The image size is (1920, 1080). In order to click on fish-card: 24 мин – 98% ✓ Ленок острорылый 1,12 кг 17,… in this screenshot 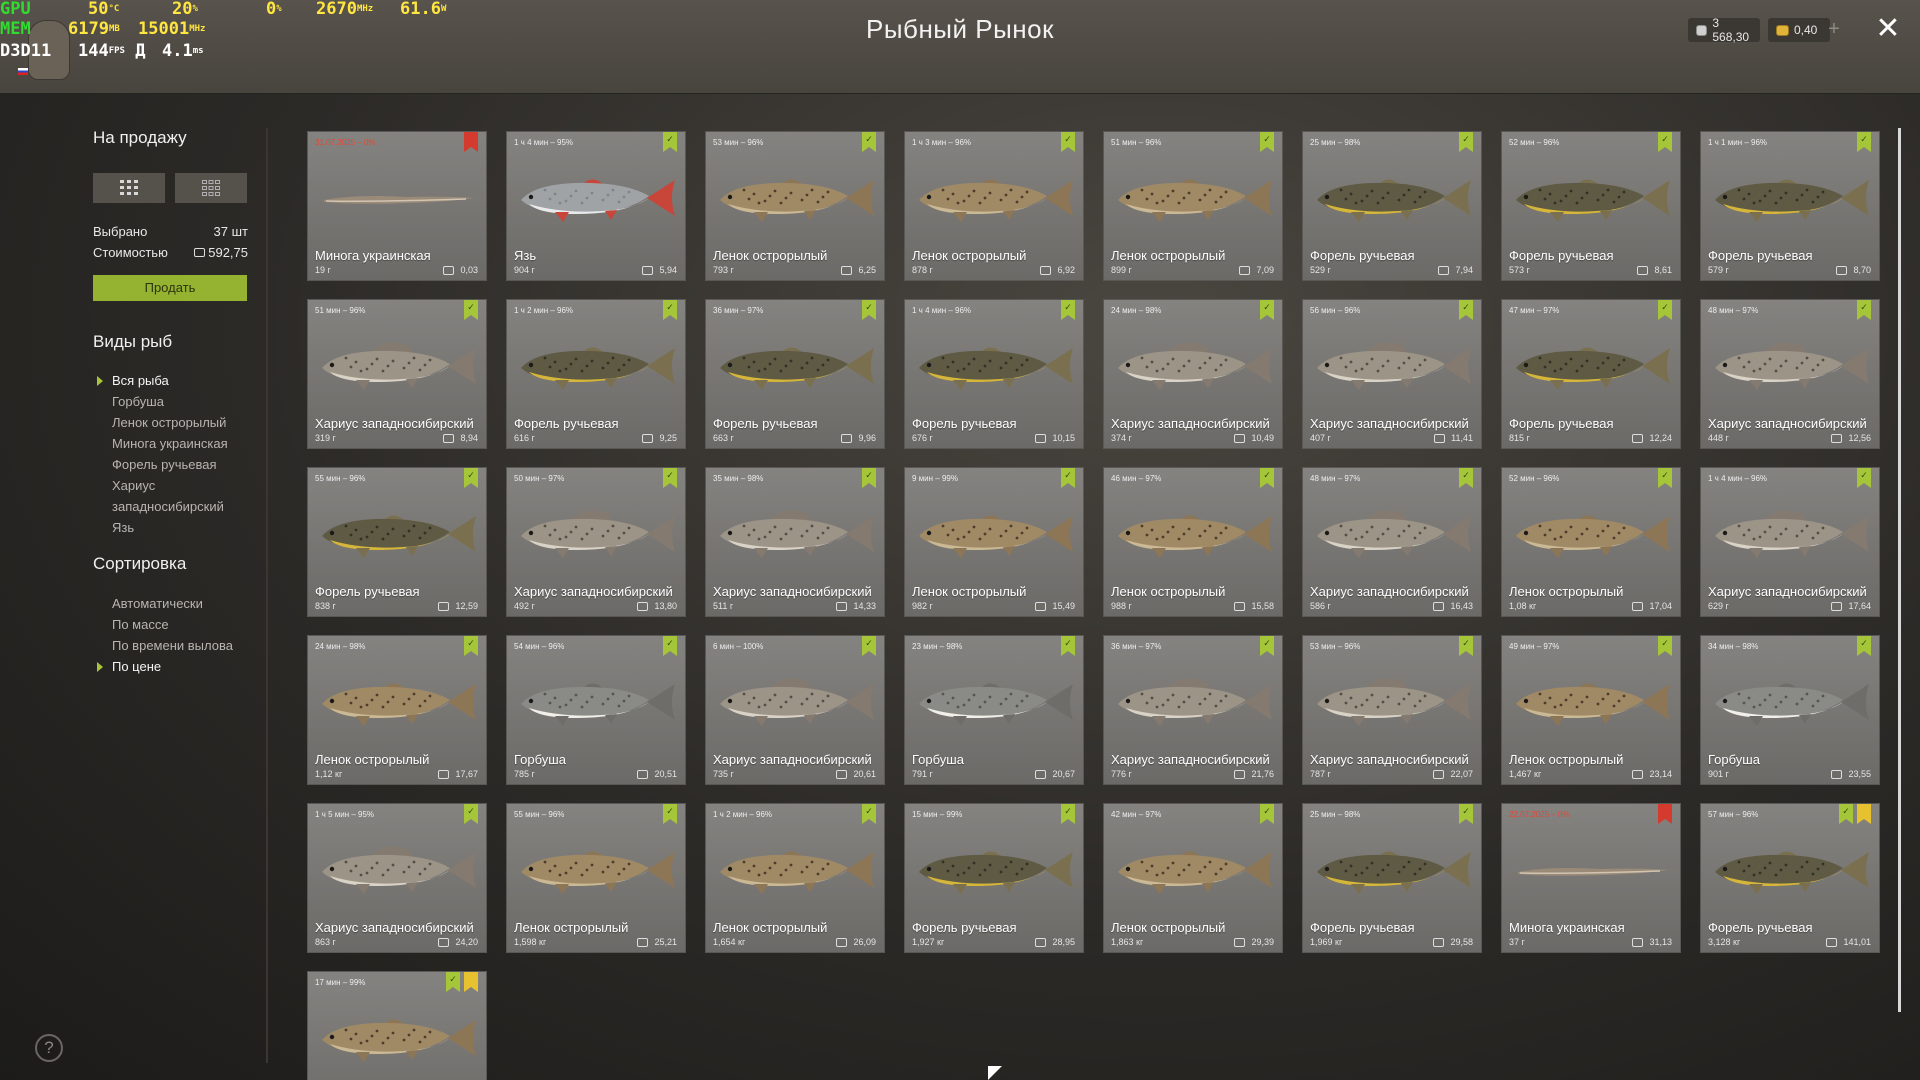, I will do `click(397, 710)`.